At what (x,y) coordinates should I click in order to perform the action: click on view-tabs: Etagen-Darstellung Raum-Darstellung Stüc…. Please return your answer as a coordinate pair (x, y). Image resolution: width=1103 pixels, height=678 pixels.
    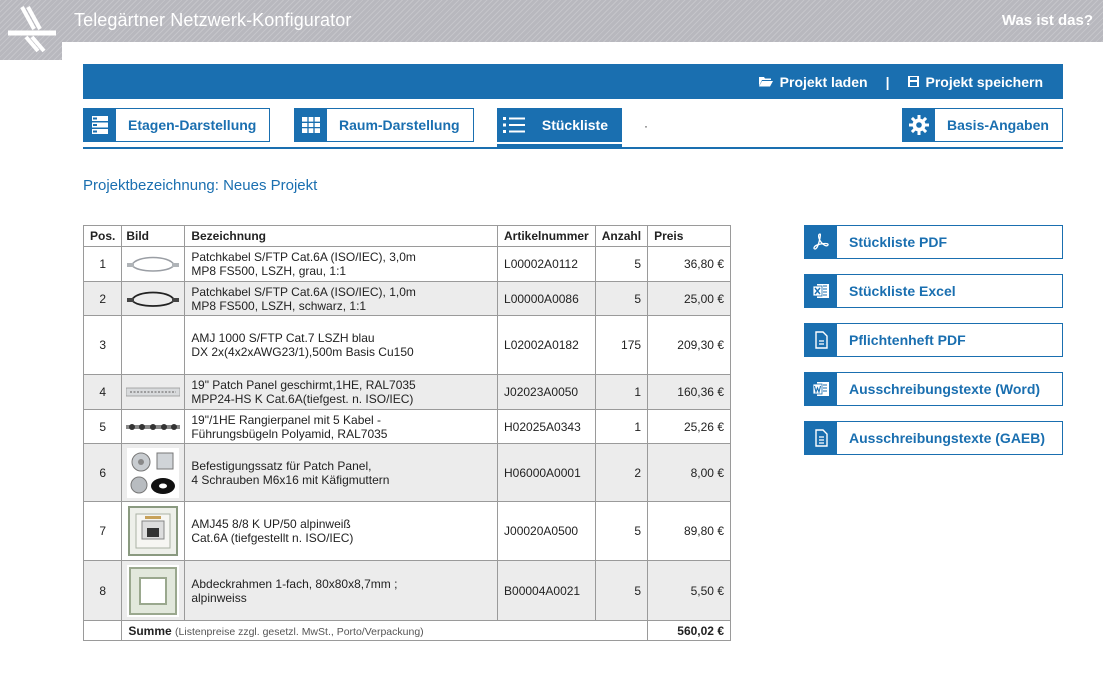
    Looking at the image, I should click on (573, 128).